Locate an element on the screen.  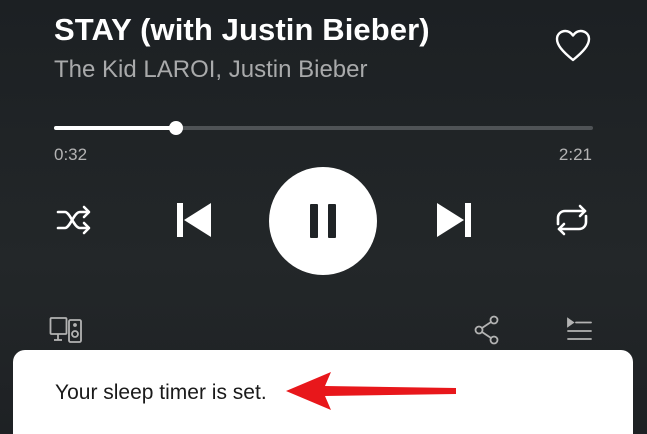
time-total: 2:21 is located at coordinates (575, 154).